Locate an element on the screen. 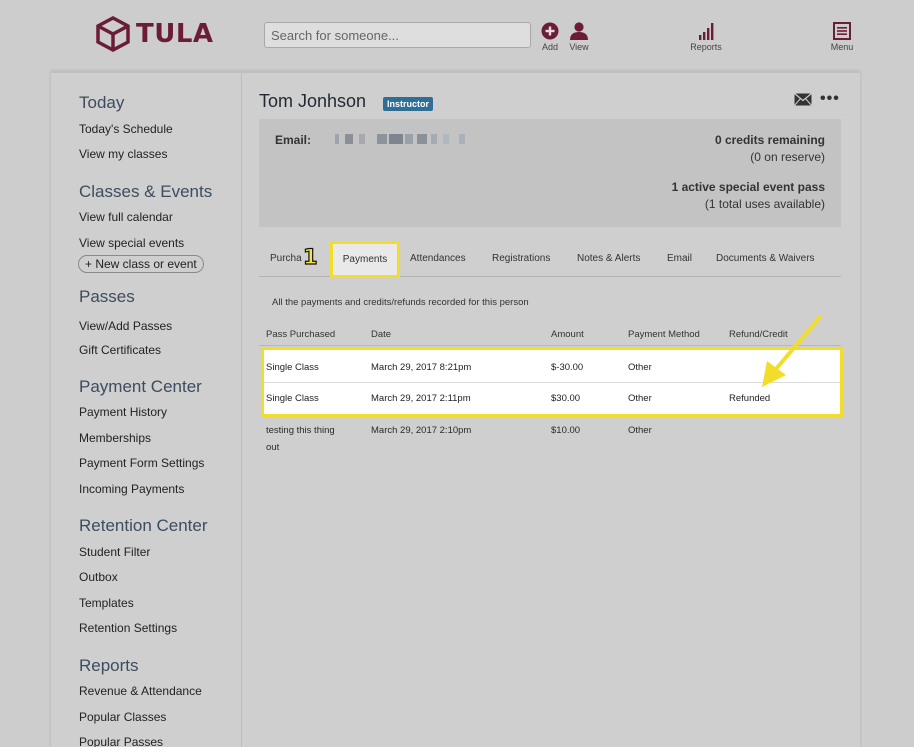 This screenshot has height=747, width=914. sidebar-item-view-special-events: View special events is located at coordinates (131, 243).